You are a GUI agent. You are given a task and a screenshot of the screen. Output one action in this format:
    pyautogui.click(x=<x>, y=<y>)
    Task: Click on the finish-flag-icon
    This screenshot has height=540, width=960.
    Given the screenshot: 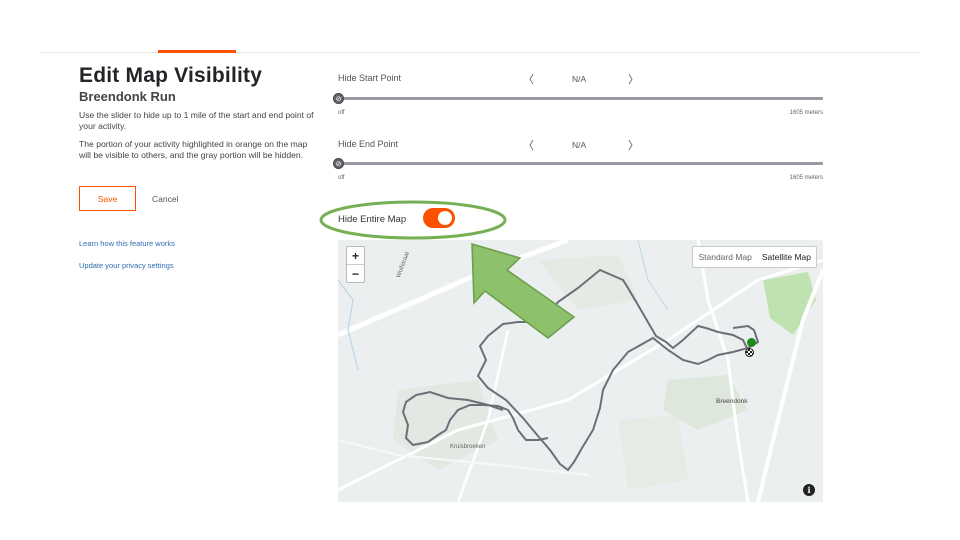 What is the action you would take?
    pyautogui.click(x=749, y=352)
    